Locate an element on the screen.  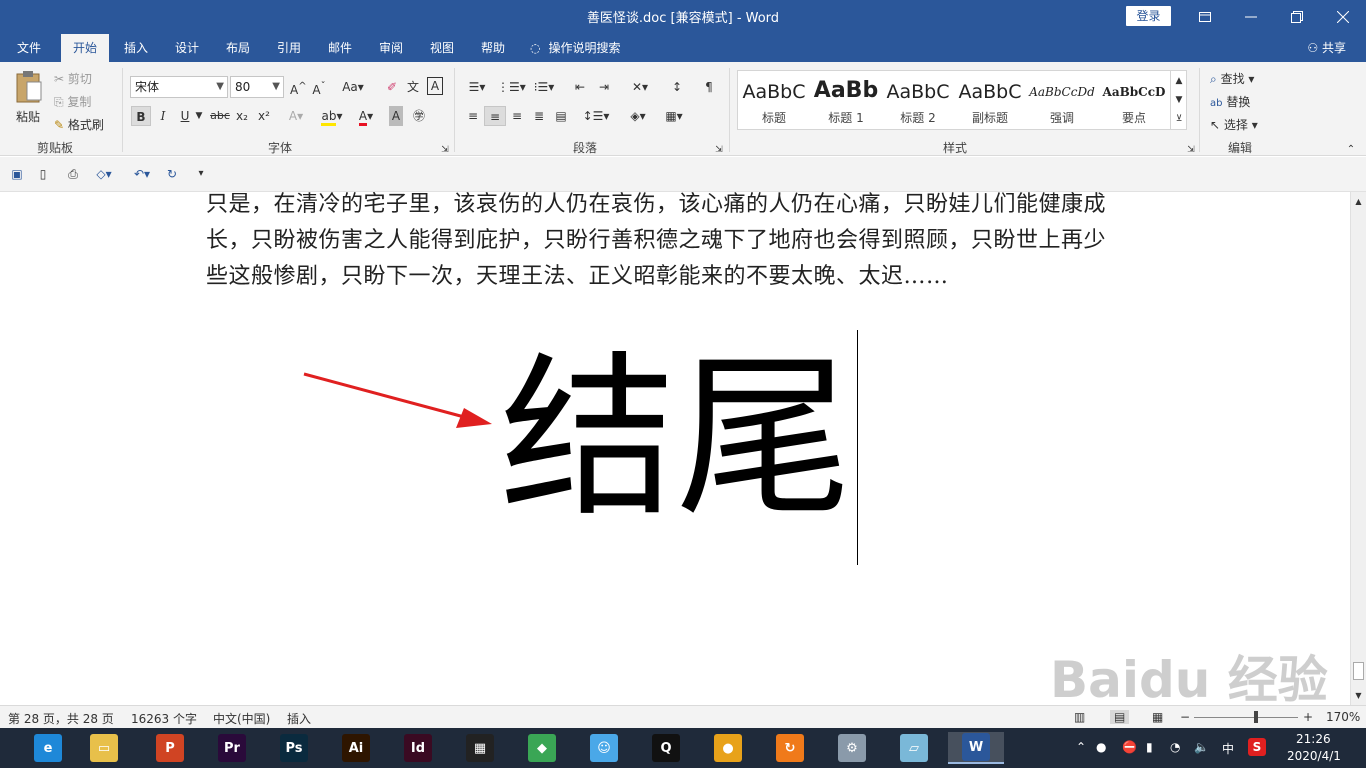
language-indicator: 中文(中国) is located at coordinates (241, 718).